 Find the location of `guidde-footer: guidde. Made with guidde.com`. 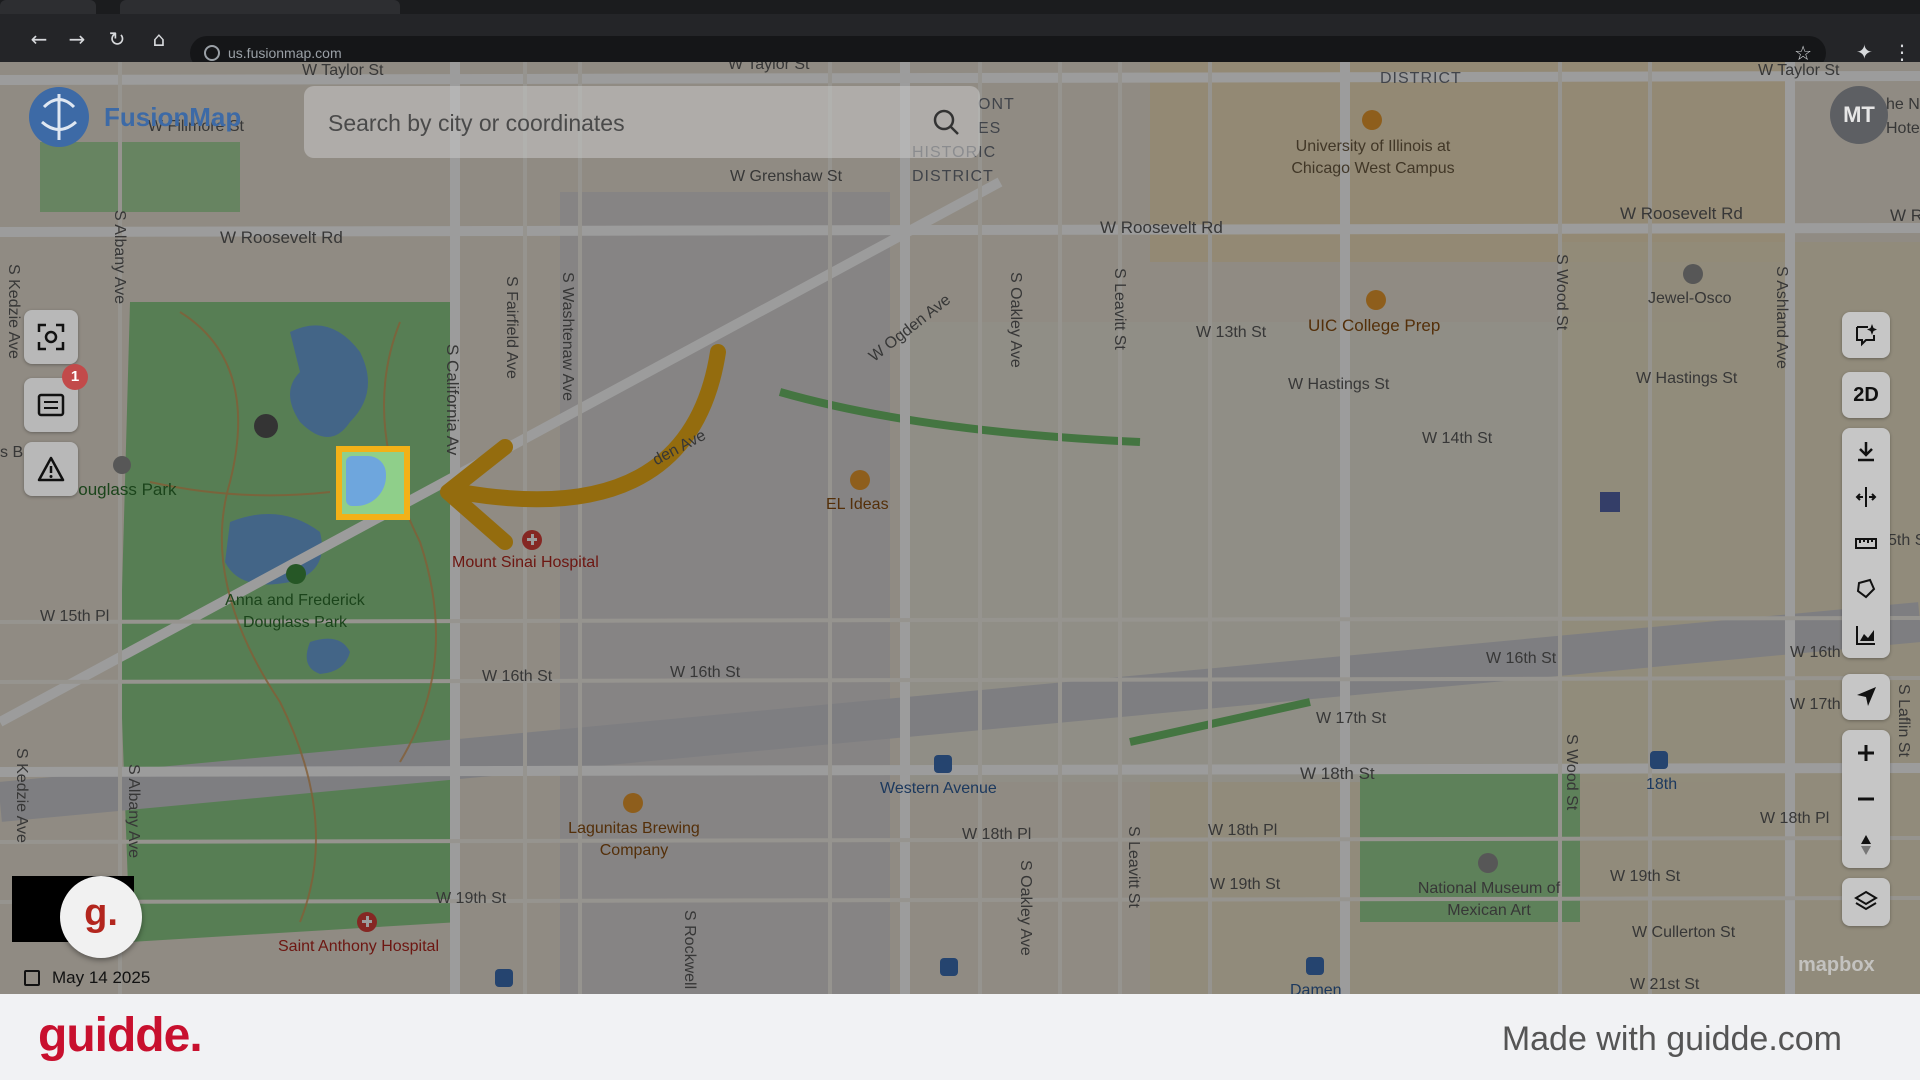

guidde-footer: guidde. Made with guidde.com is located at coordinates (960, 1037).